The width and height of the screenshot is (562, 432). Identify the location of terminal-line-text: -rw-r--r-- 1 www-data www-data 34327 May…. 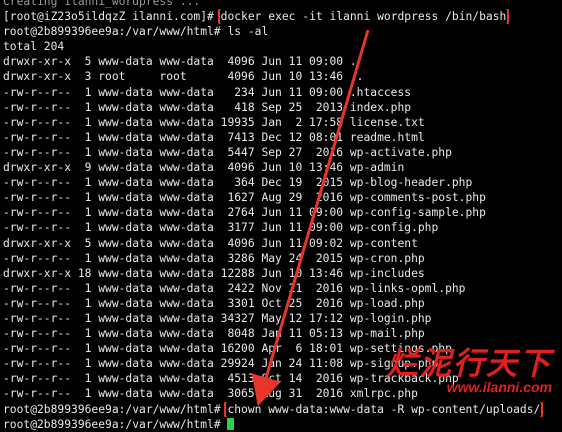
(217, 318).